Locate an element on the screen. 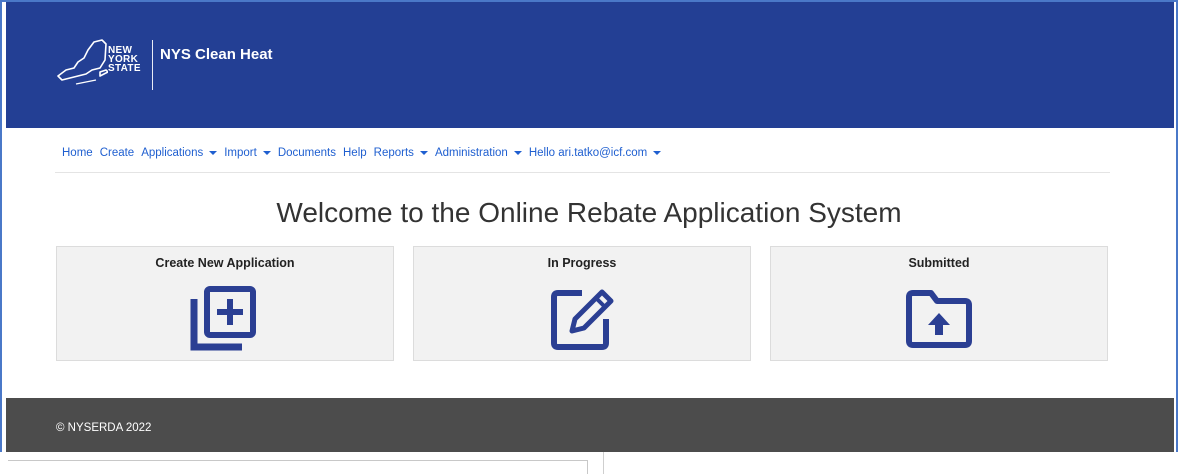 The height and width of the screenshot is (474, 1178). app-title: NYS Clean Heat is located at coordinates (216, 54).